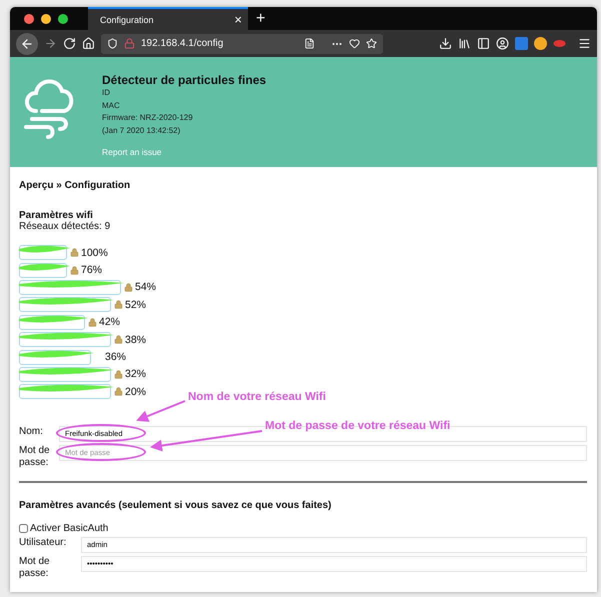  What do you see at coordinates (175, 505) in the screenshot?
I see `section-title: Paramètres avancés (seulement si vous savez ce que vous faites)` at bounding box center [175, 505].